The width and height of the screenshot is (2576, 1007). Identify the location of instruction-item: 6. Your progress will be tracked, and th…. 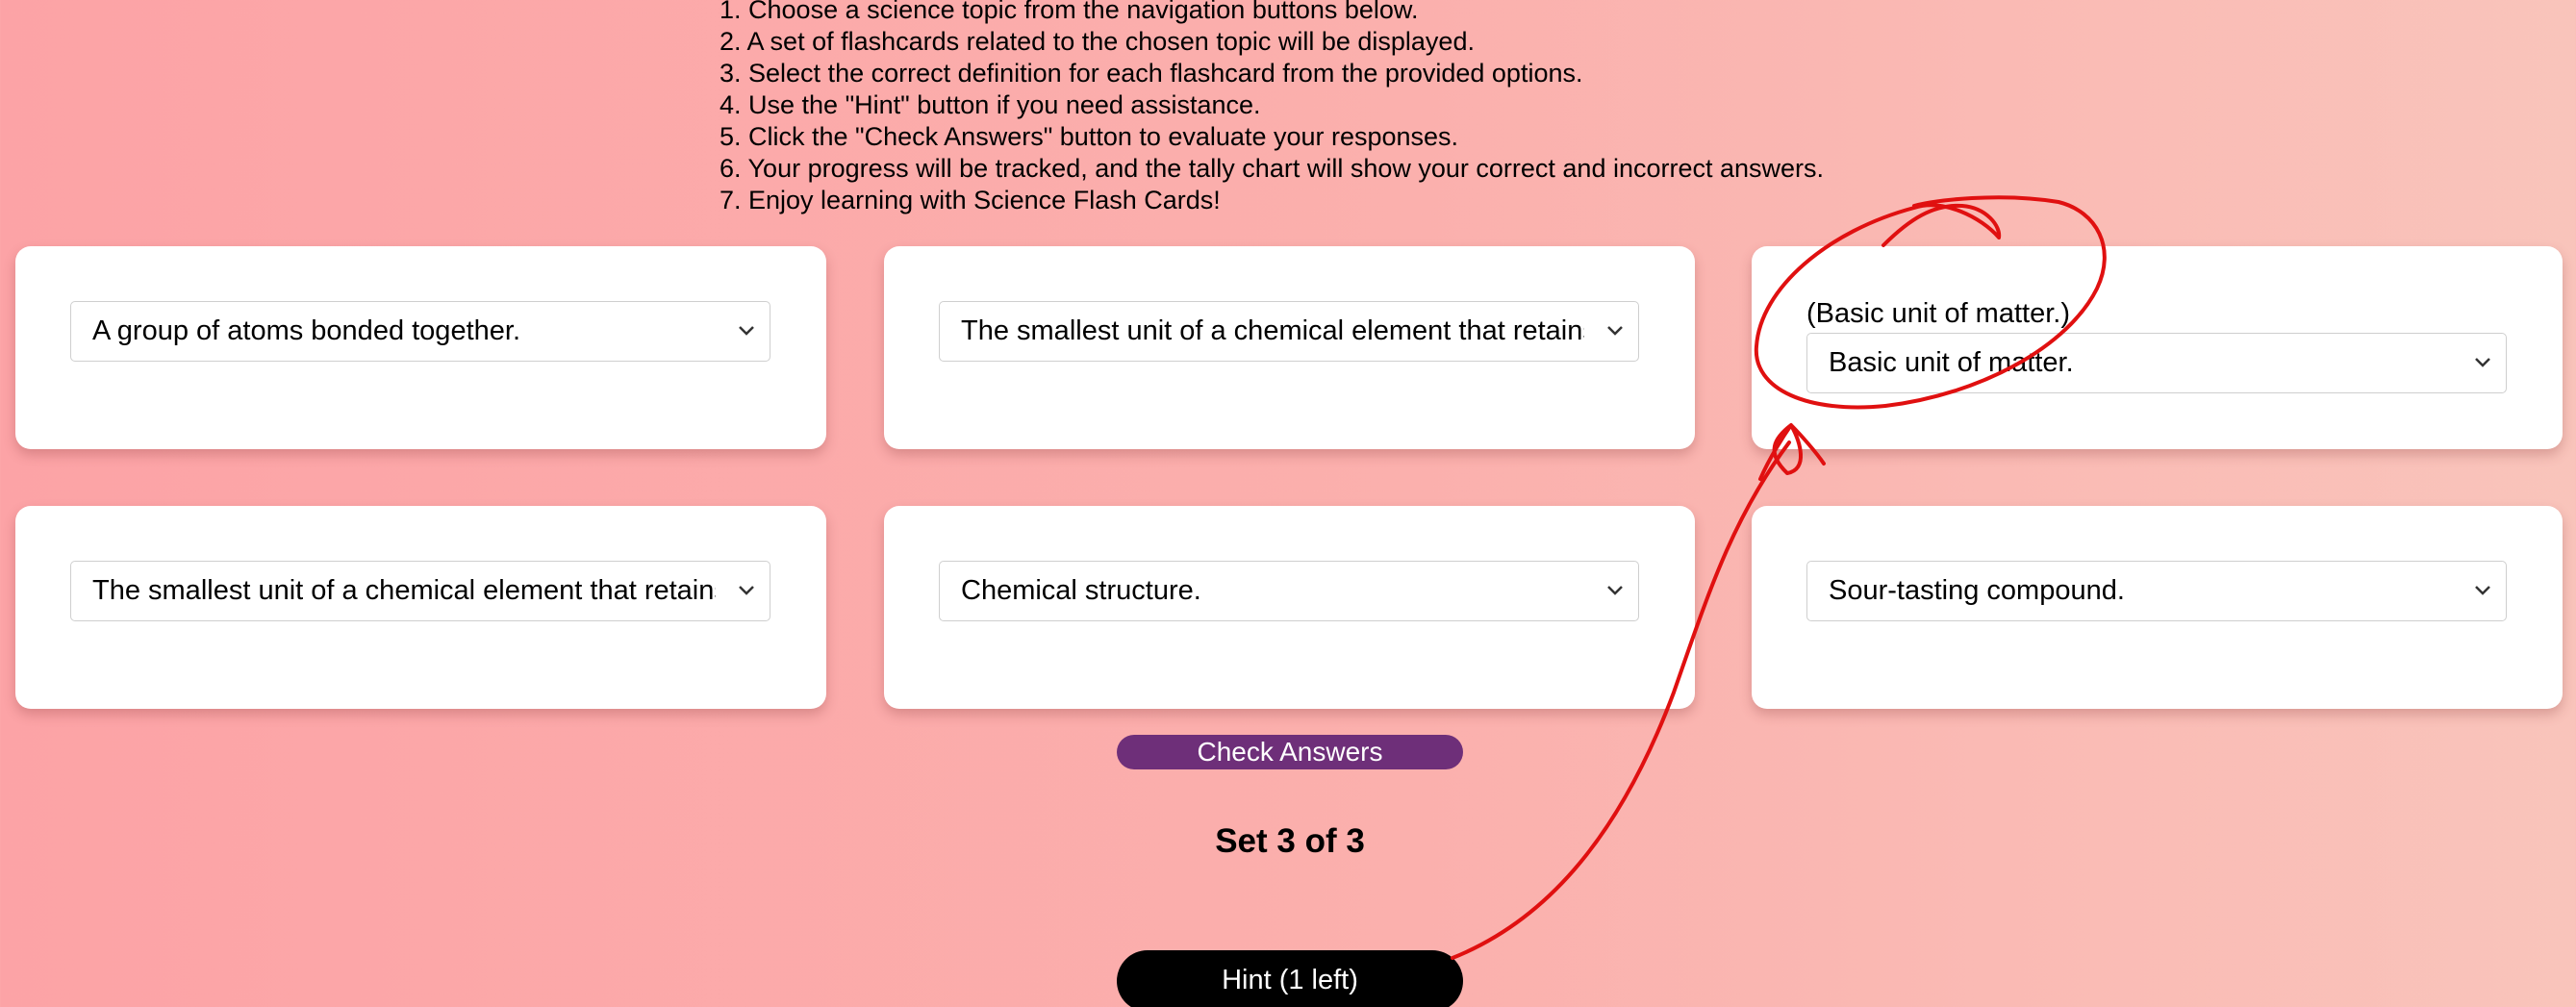
(1272, 168).